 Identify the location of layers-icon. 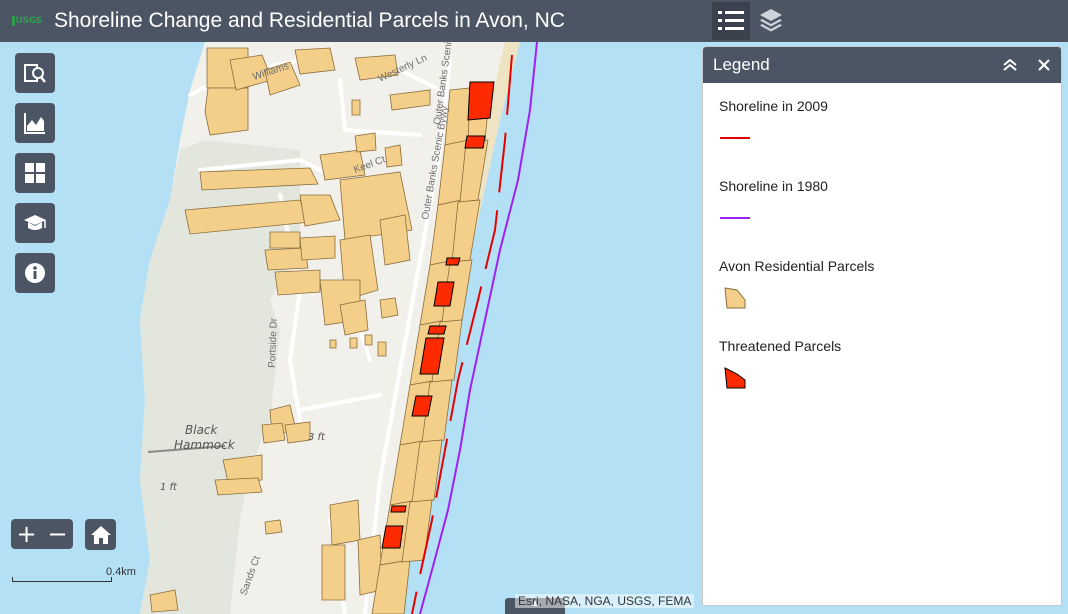
(771, 20).